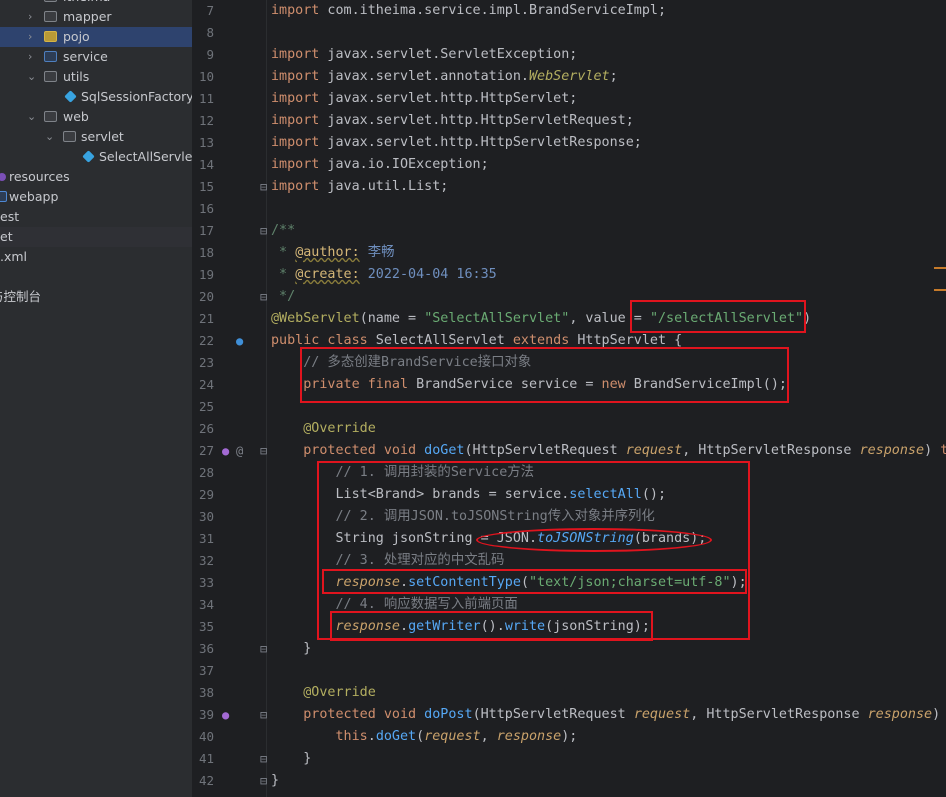 This screenshot has width=946, height=797. I want to click on line-number: 31, so click(206, 538).